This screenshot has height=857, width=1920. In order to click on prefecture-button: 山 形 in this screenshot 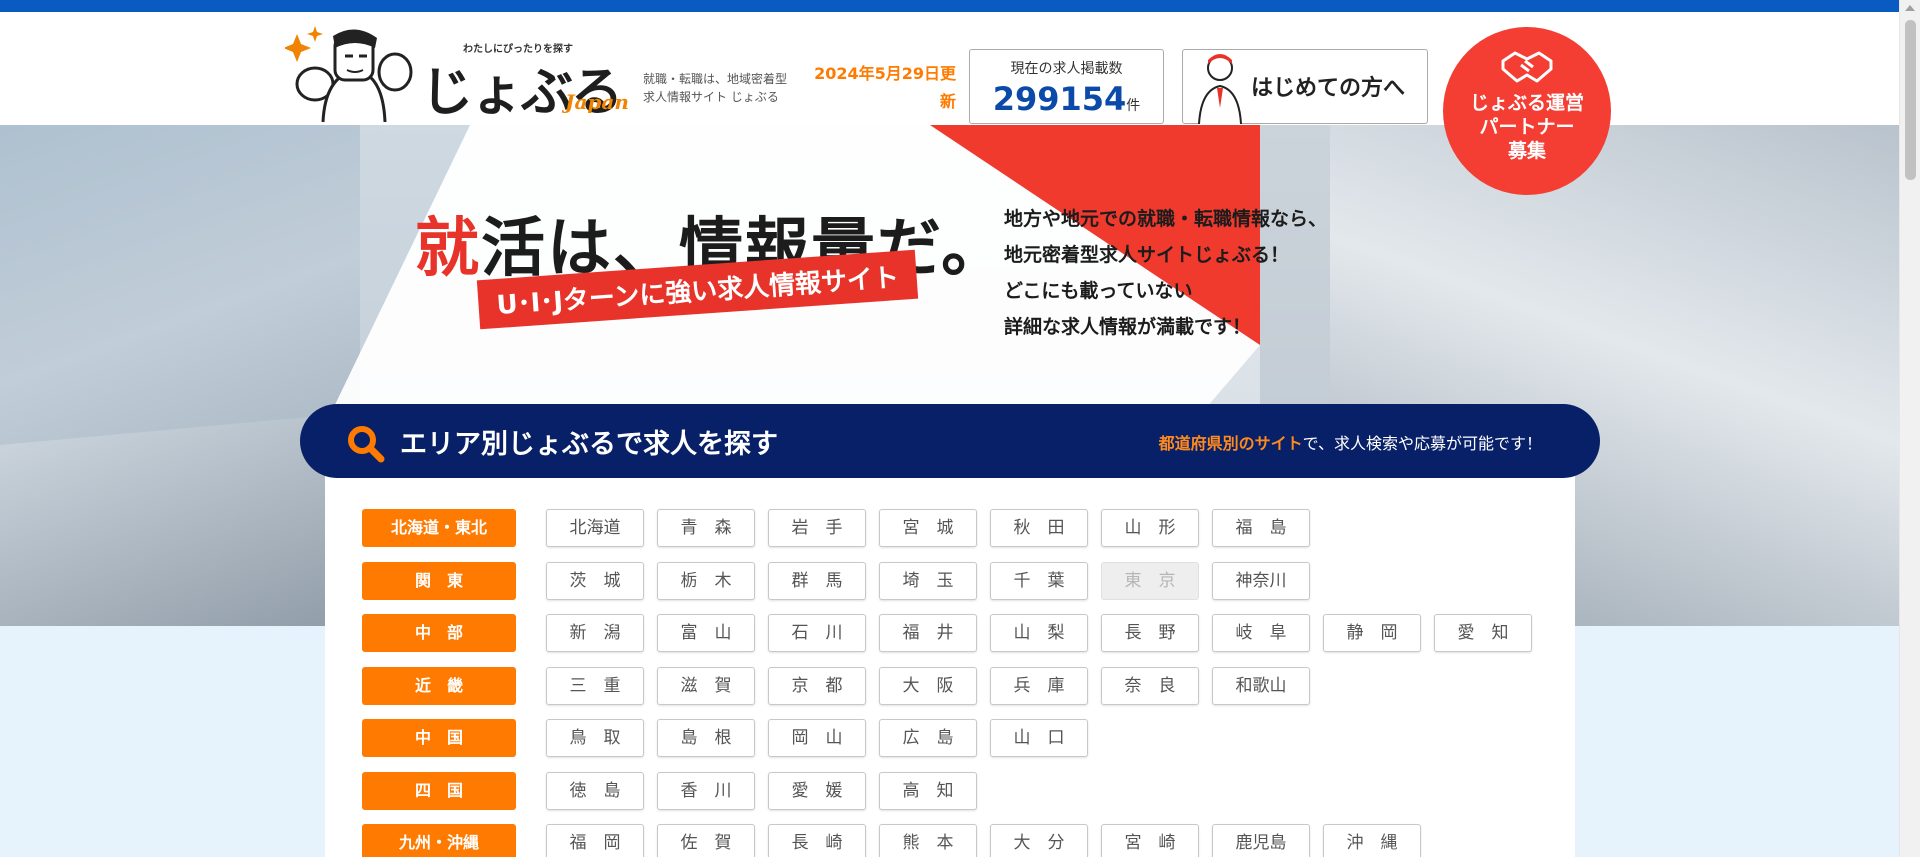, I will do `click(1150, 528)`.